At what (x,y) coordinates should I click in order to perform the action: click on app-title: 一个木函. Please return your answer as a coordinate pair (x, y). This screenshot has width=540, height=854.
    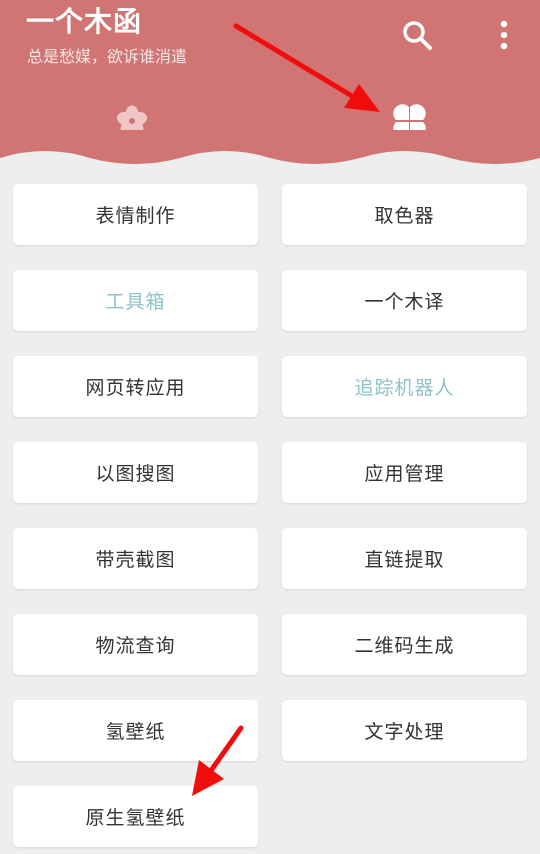
    Looking at the image, I should click on (84, 21).